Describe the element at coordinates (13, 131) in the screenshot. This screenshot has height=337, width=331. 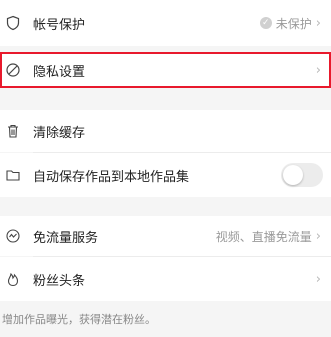
I see `trash-icon` at that location.